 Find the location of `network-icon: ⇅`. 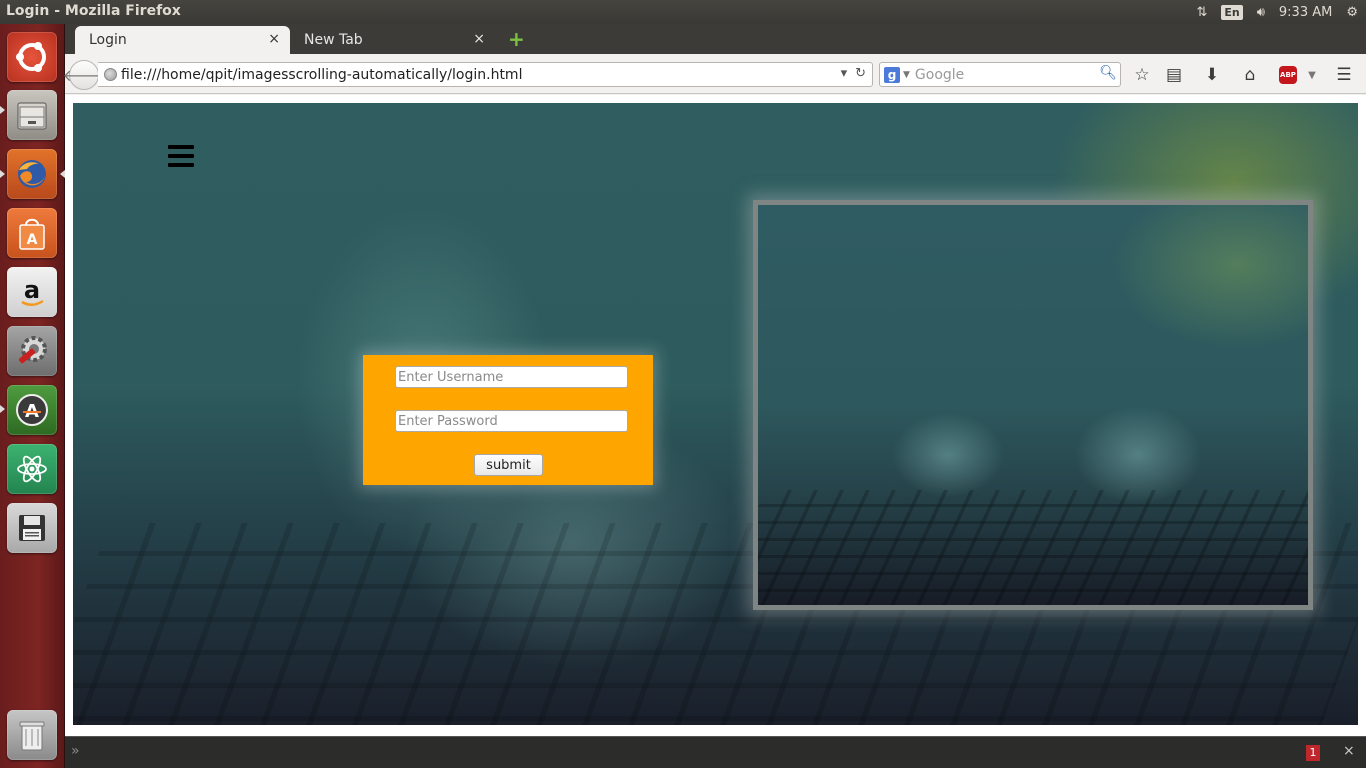

network-icon: ⇅ is located at coordinates (1201, 12).